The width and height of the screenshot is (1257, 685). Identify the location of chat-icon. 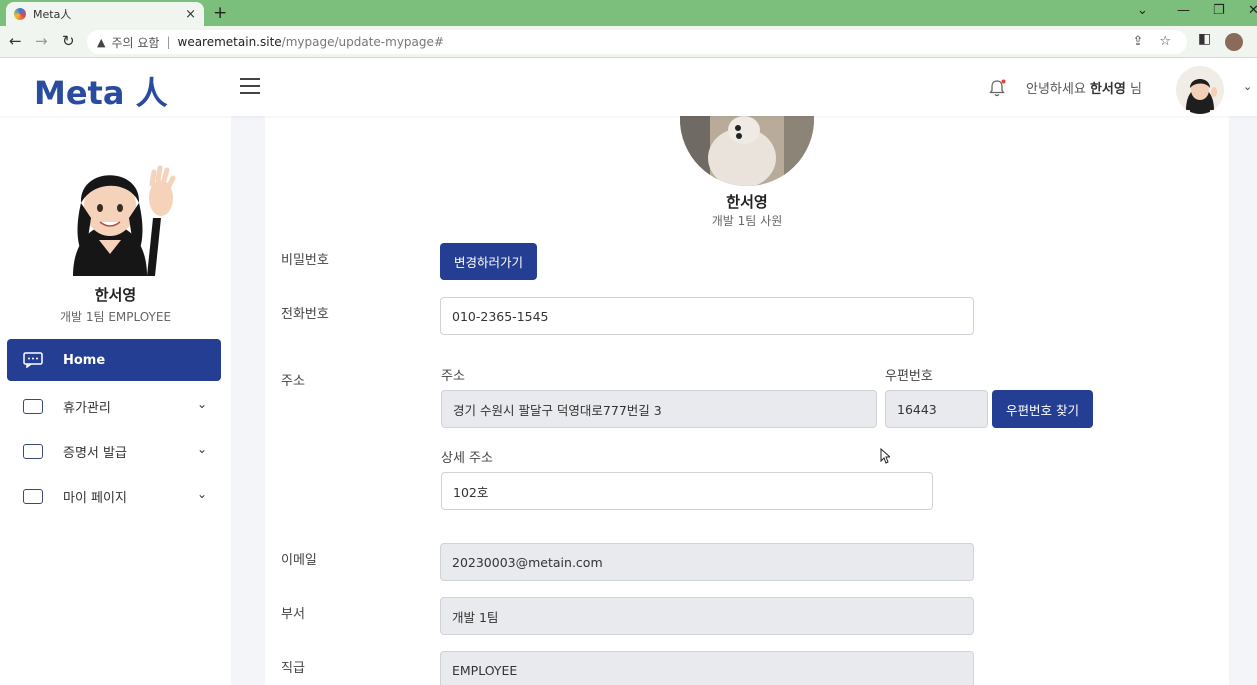
(33, 360).